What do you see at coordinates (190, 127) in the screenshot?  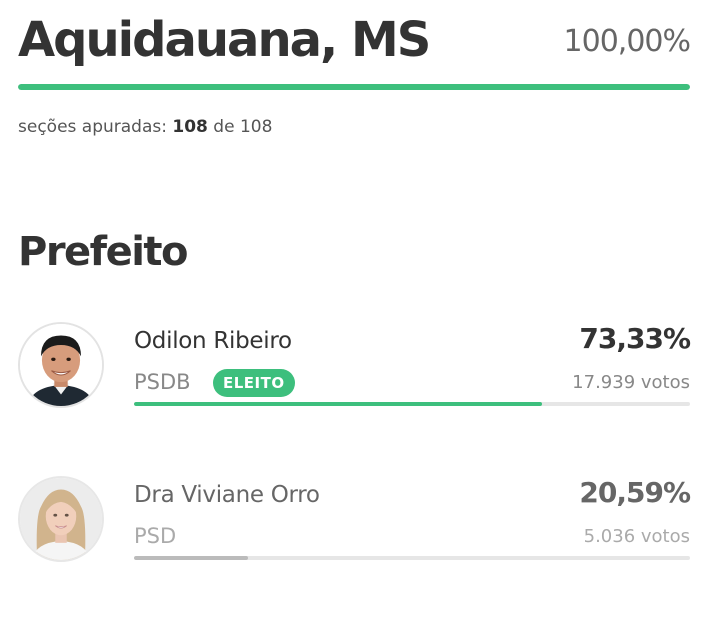 I see `sections-counted: 108` at bounding box center [190, 127].